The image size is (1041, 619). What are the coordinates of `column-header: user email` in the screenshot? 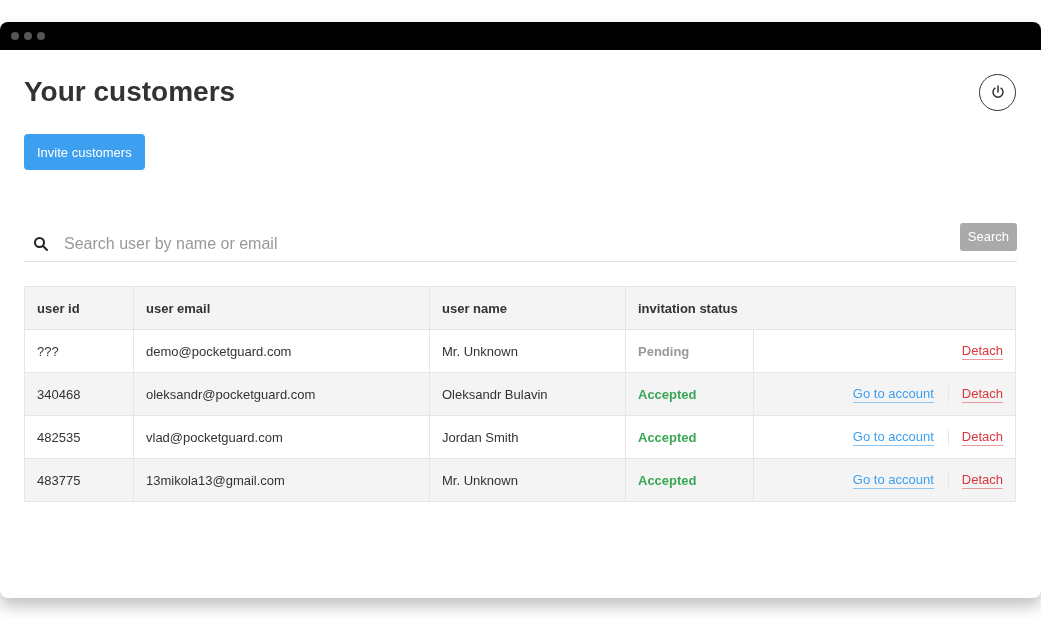 It's located at (281, 308).